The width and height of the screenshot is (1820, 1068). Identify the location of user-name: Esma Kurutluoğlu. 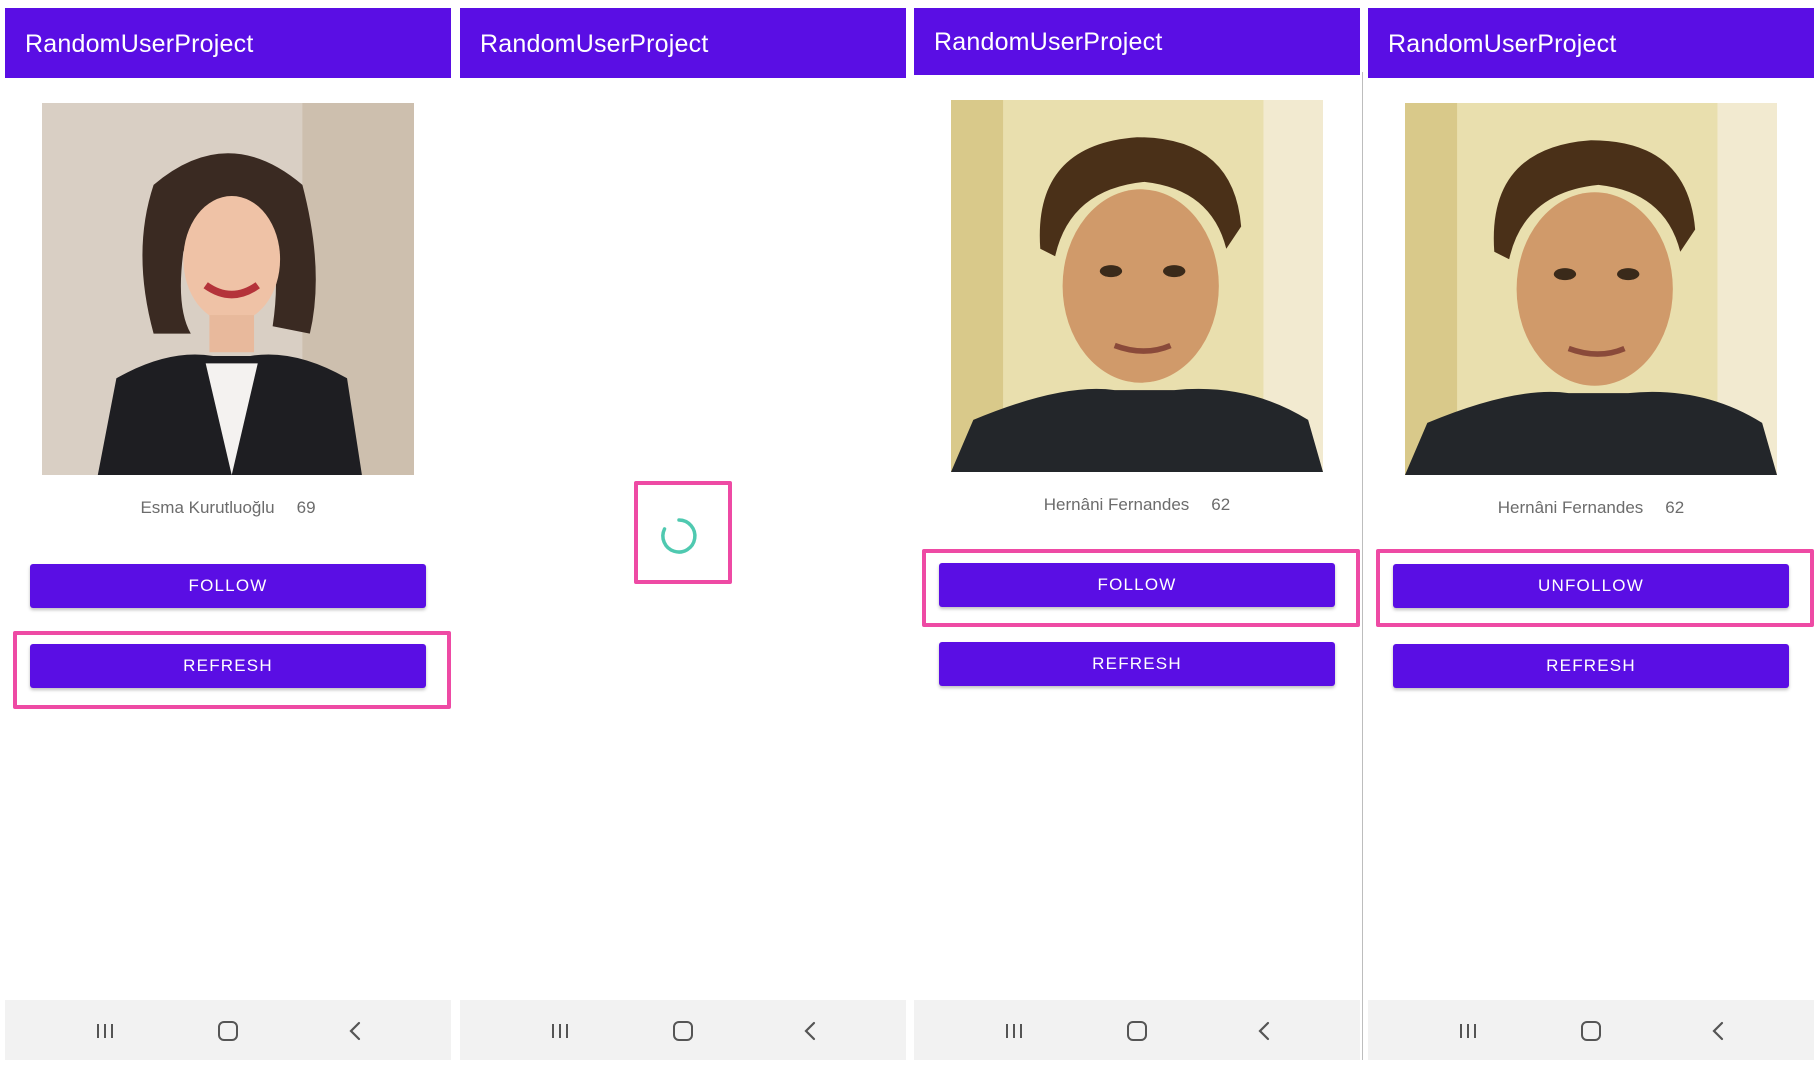
(207, 507).